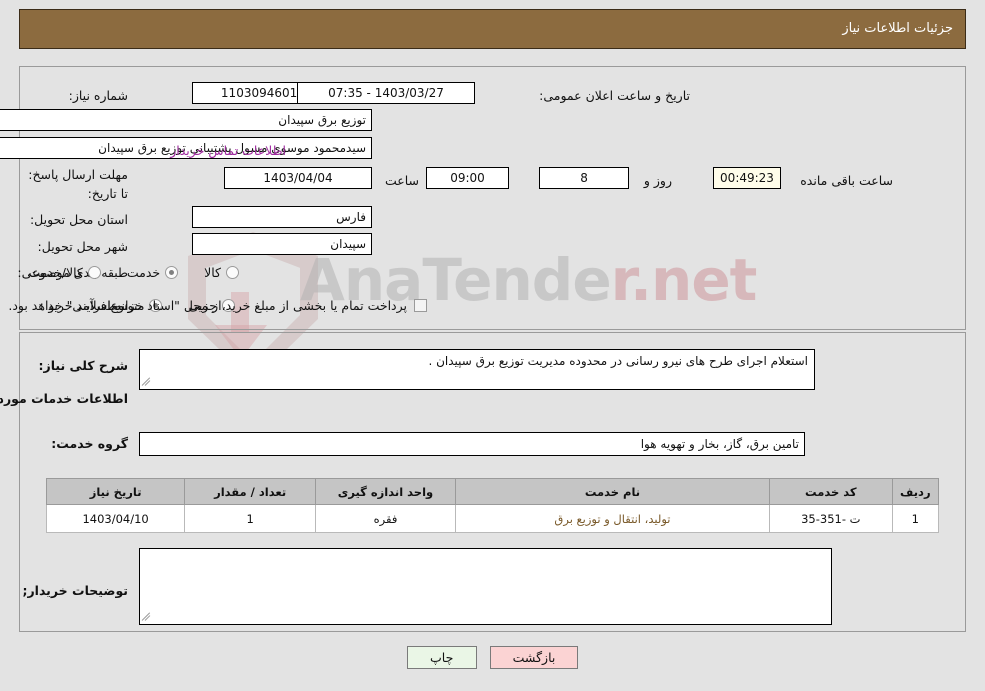 This screenshot has height=691, width=985. I want to click on table-cell-واحد اندازه گیری: فقره, so click(385, 518).